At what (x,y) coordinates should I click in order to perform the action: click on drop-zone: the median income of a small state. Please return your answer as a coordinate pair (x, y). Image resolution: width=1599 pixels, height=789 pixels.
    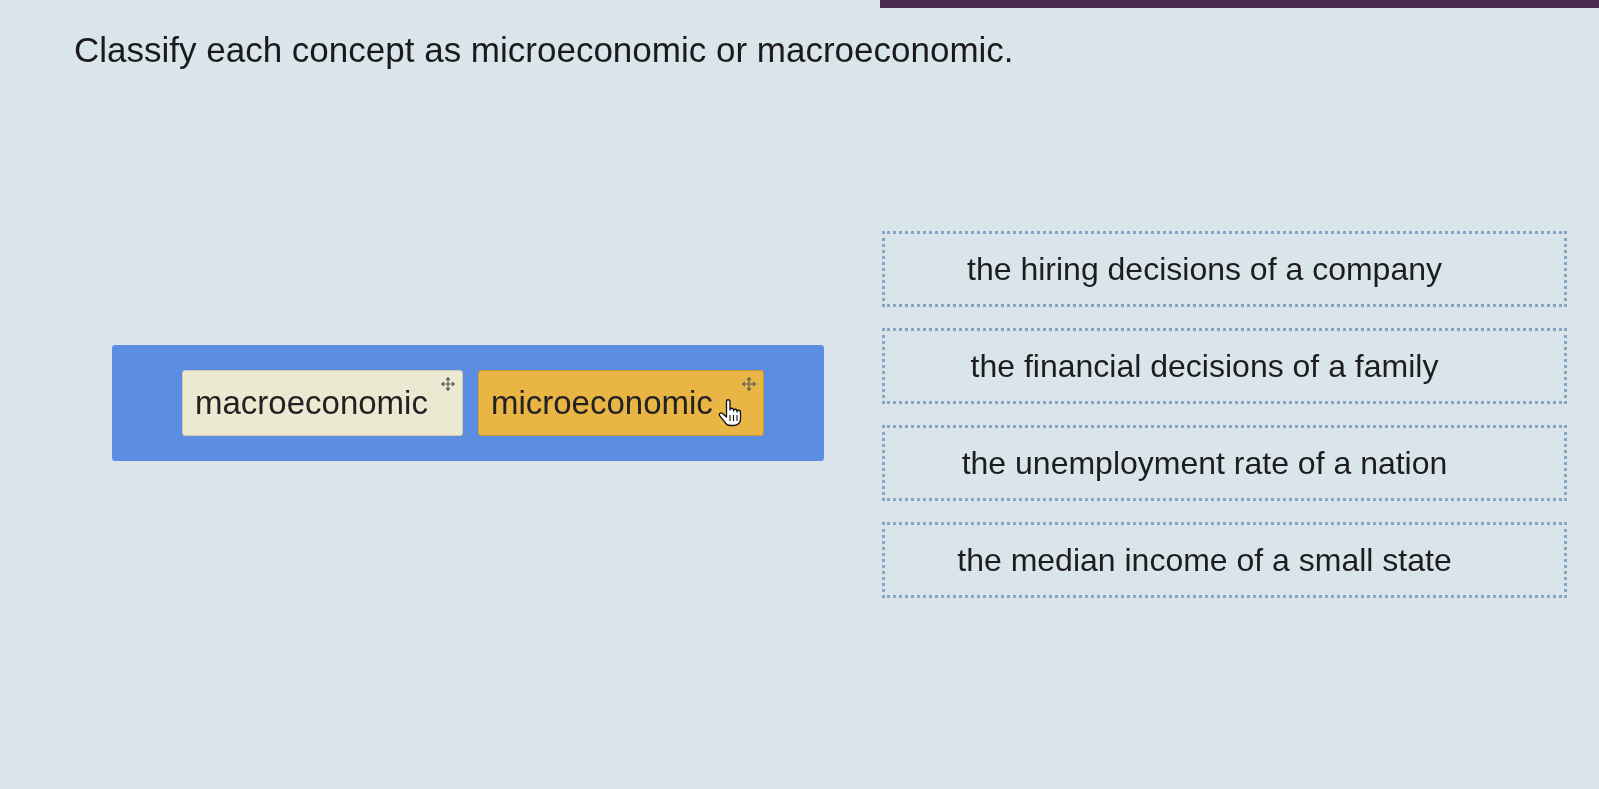
    Looking at the image, I should click on (1224, 560).